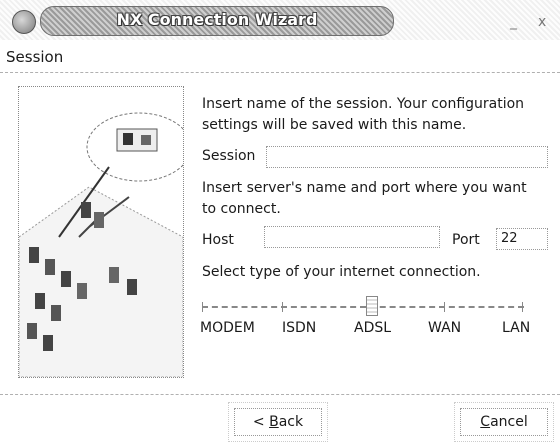  What do you see at coordinates (280, 394) in the screenshot?
I see `divider-bottom` at bounding box center [280, 394].